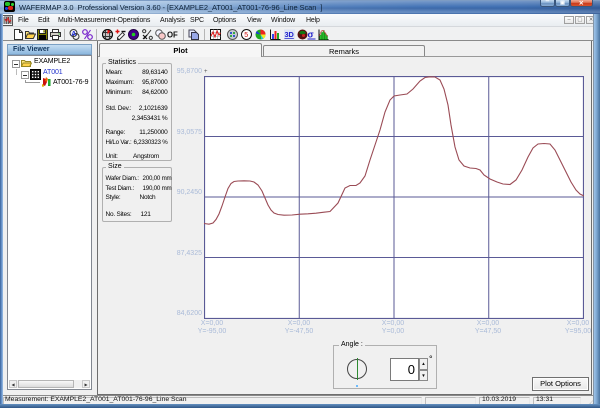  Describe the element at coordinates (311, 35) in the screenshot. I see `svg-text: σ` at that location.